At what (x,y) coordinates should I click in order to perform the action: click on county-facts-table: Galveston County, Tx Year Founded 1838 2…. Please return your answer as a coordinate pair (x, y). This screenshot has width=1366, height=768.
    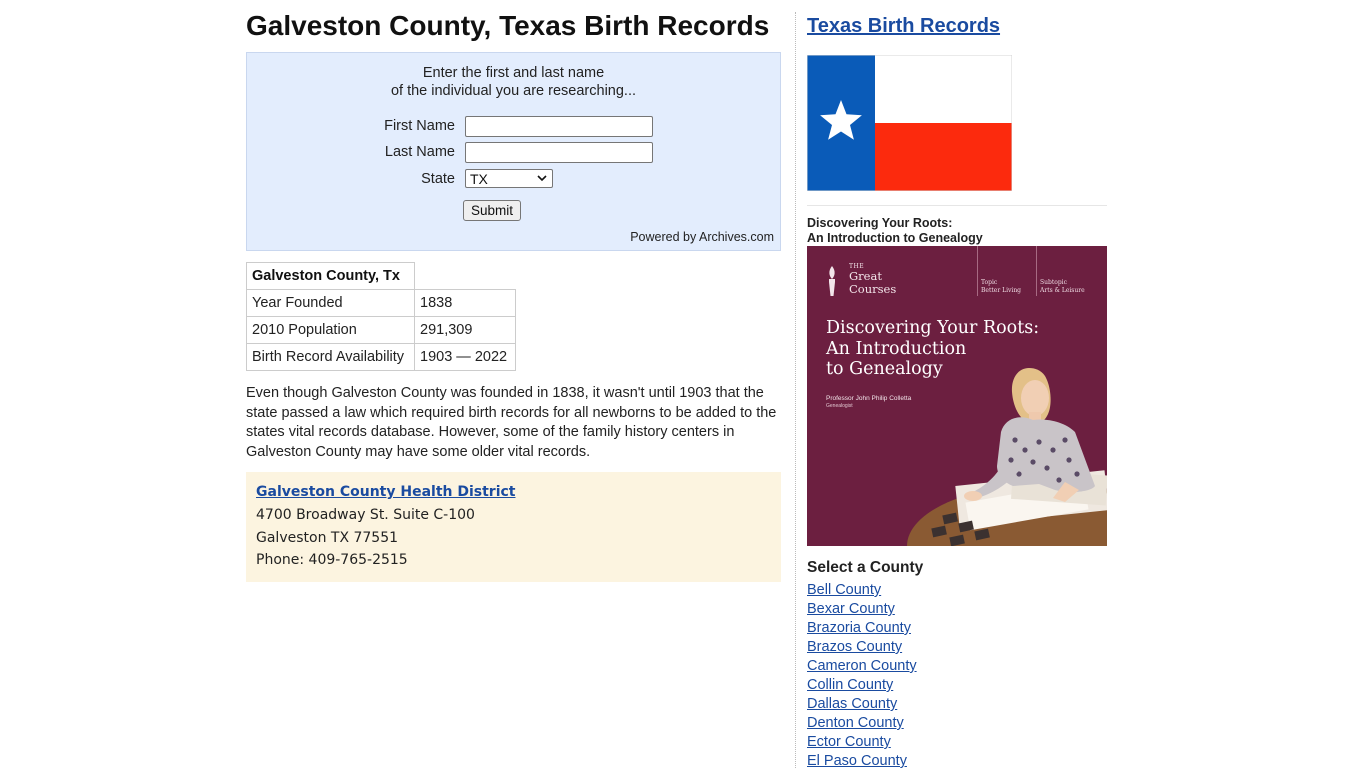
    Looking at the image, I should click on (381, 316).